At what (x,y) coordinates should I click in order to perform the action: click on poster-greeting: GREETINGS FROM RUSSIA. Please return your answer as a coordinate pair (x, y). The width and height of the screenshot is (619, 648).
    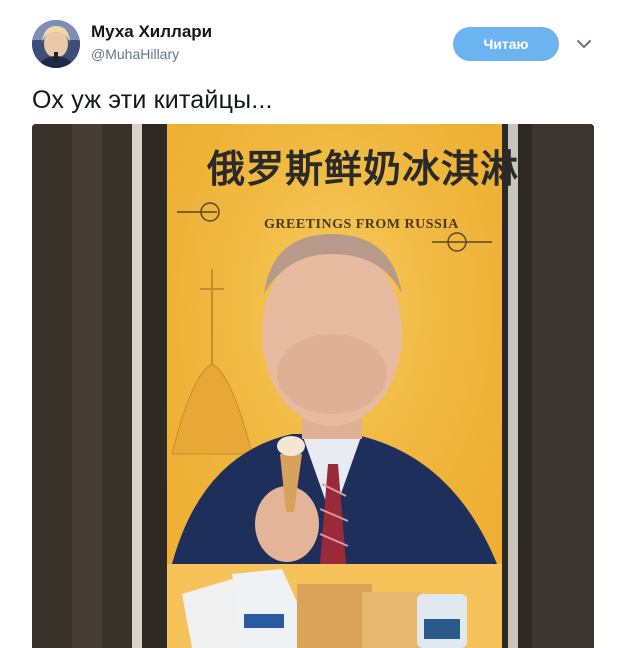
    Looking at the image, I should click on (361, 224).